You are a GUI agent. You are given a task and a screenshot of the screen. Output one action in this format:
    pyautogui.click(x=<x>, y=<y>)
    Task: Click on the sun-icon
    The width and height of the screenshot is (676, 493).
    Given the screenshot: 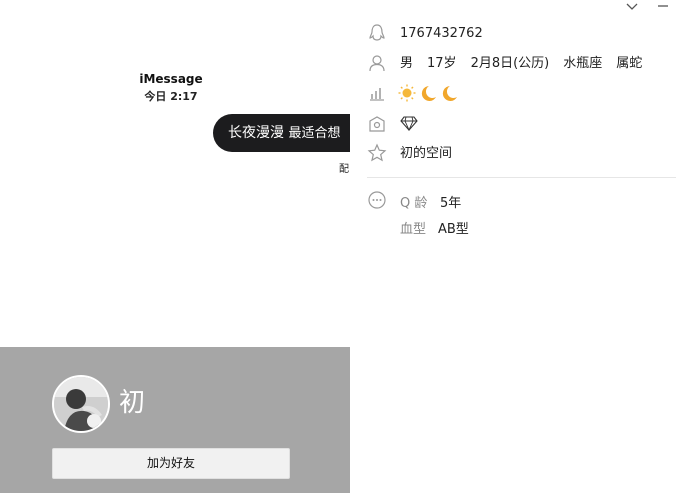 What is the action you would take?
    pyautogui.click(x=407, y=93)
    